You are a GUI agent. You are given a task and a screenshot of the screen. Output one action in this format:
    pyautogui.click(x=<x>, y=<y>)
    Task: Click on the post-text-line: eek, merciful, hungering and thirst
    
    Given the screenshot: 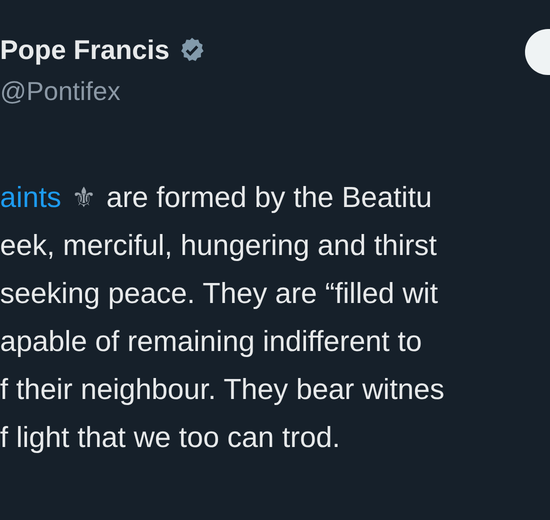 What is the action you would take?
    pyautogui.click(x=218, y=246)
    